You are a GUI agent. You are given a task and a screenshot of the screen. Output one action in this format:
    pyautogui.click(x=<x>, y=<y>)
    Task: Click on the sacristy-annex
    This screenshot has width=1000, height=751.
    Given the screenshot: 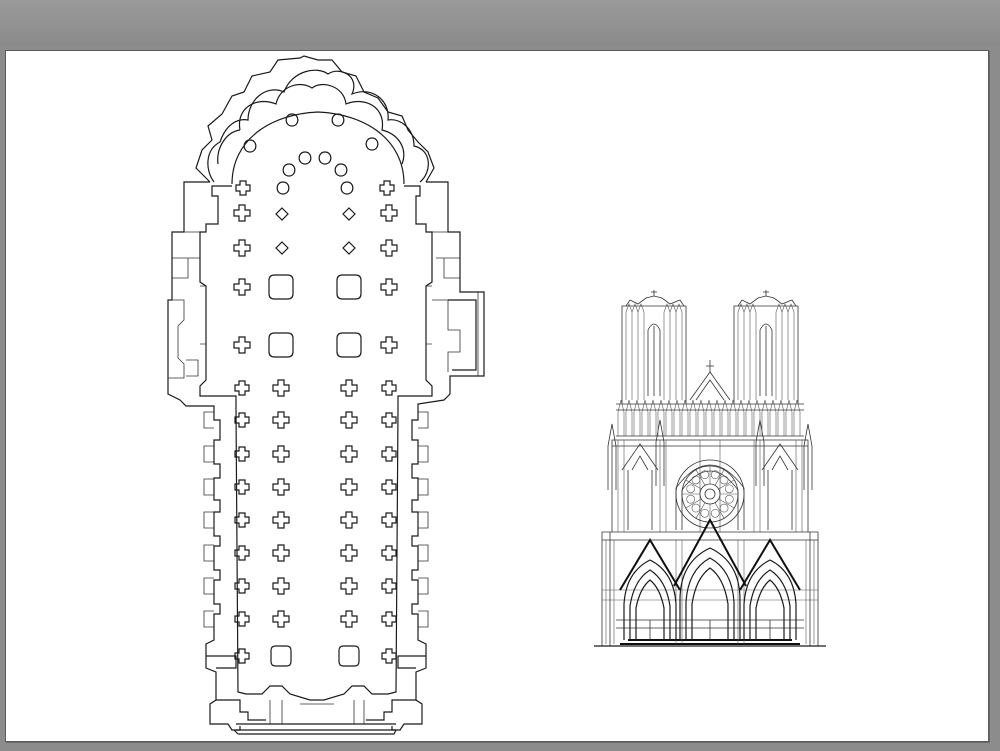 What is the action you would take?
    pyautogui.click(x=462, y=335)
    